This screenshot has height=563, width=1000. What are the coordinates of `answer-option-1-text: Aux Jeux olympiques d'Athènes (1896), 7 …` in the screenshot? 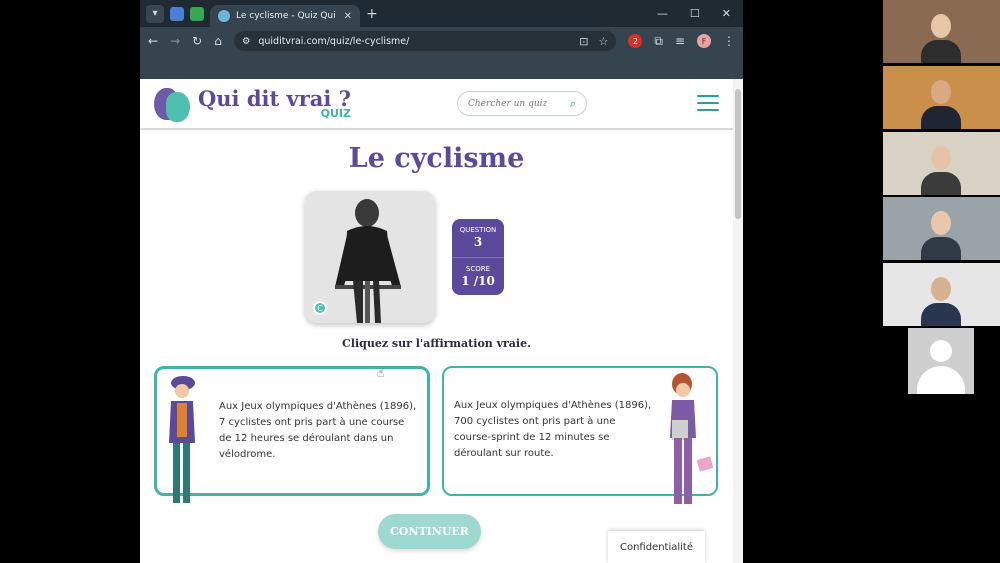 It's located at (318, 430).